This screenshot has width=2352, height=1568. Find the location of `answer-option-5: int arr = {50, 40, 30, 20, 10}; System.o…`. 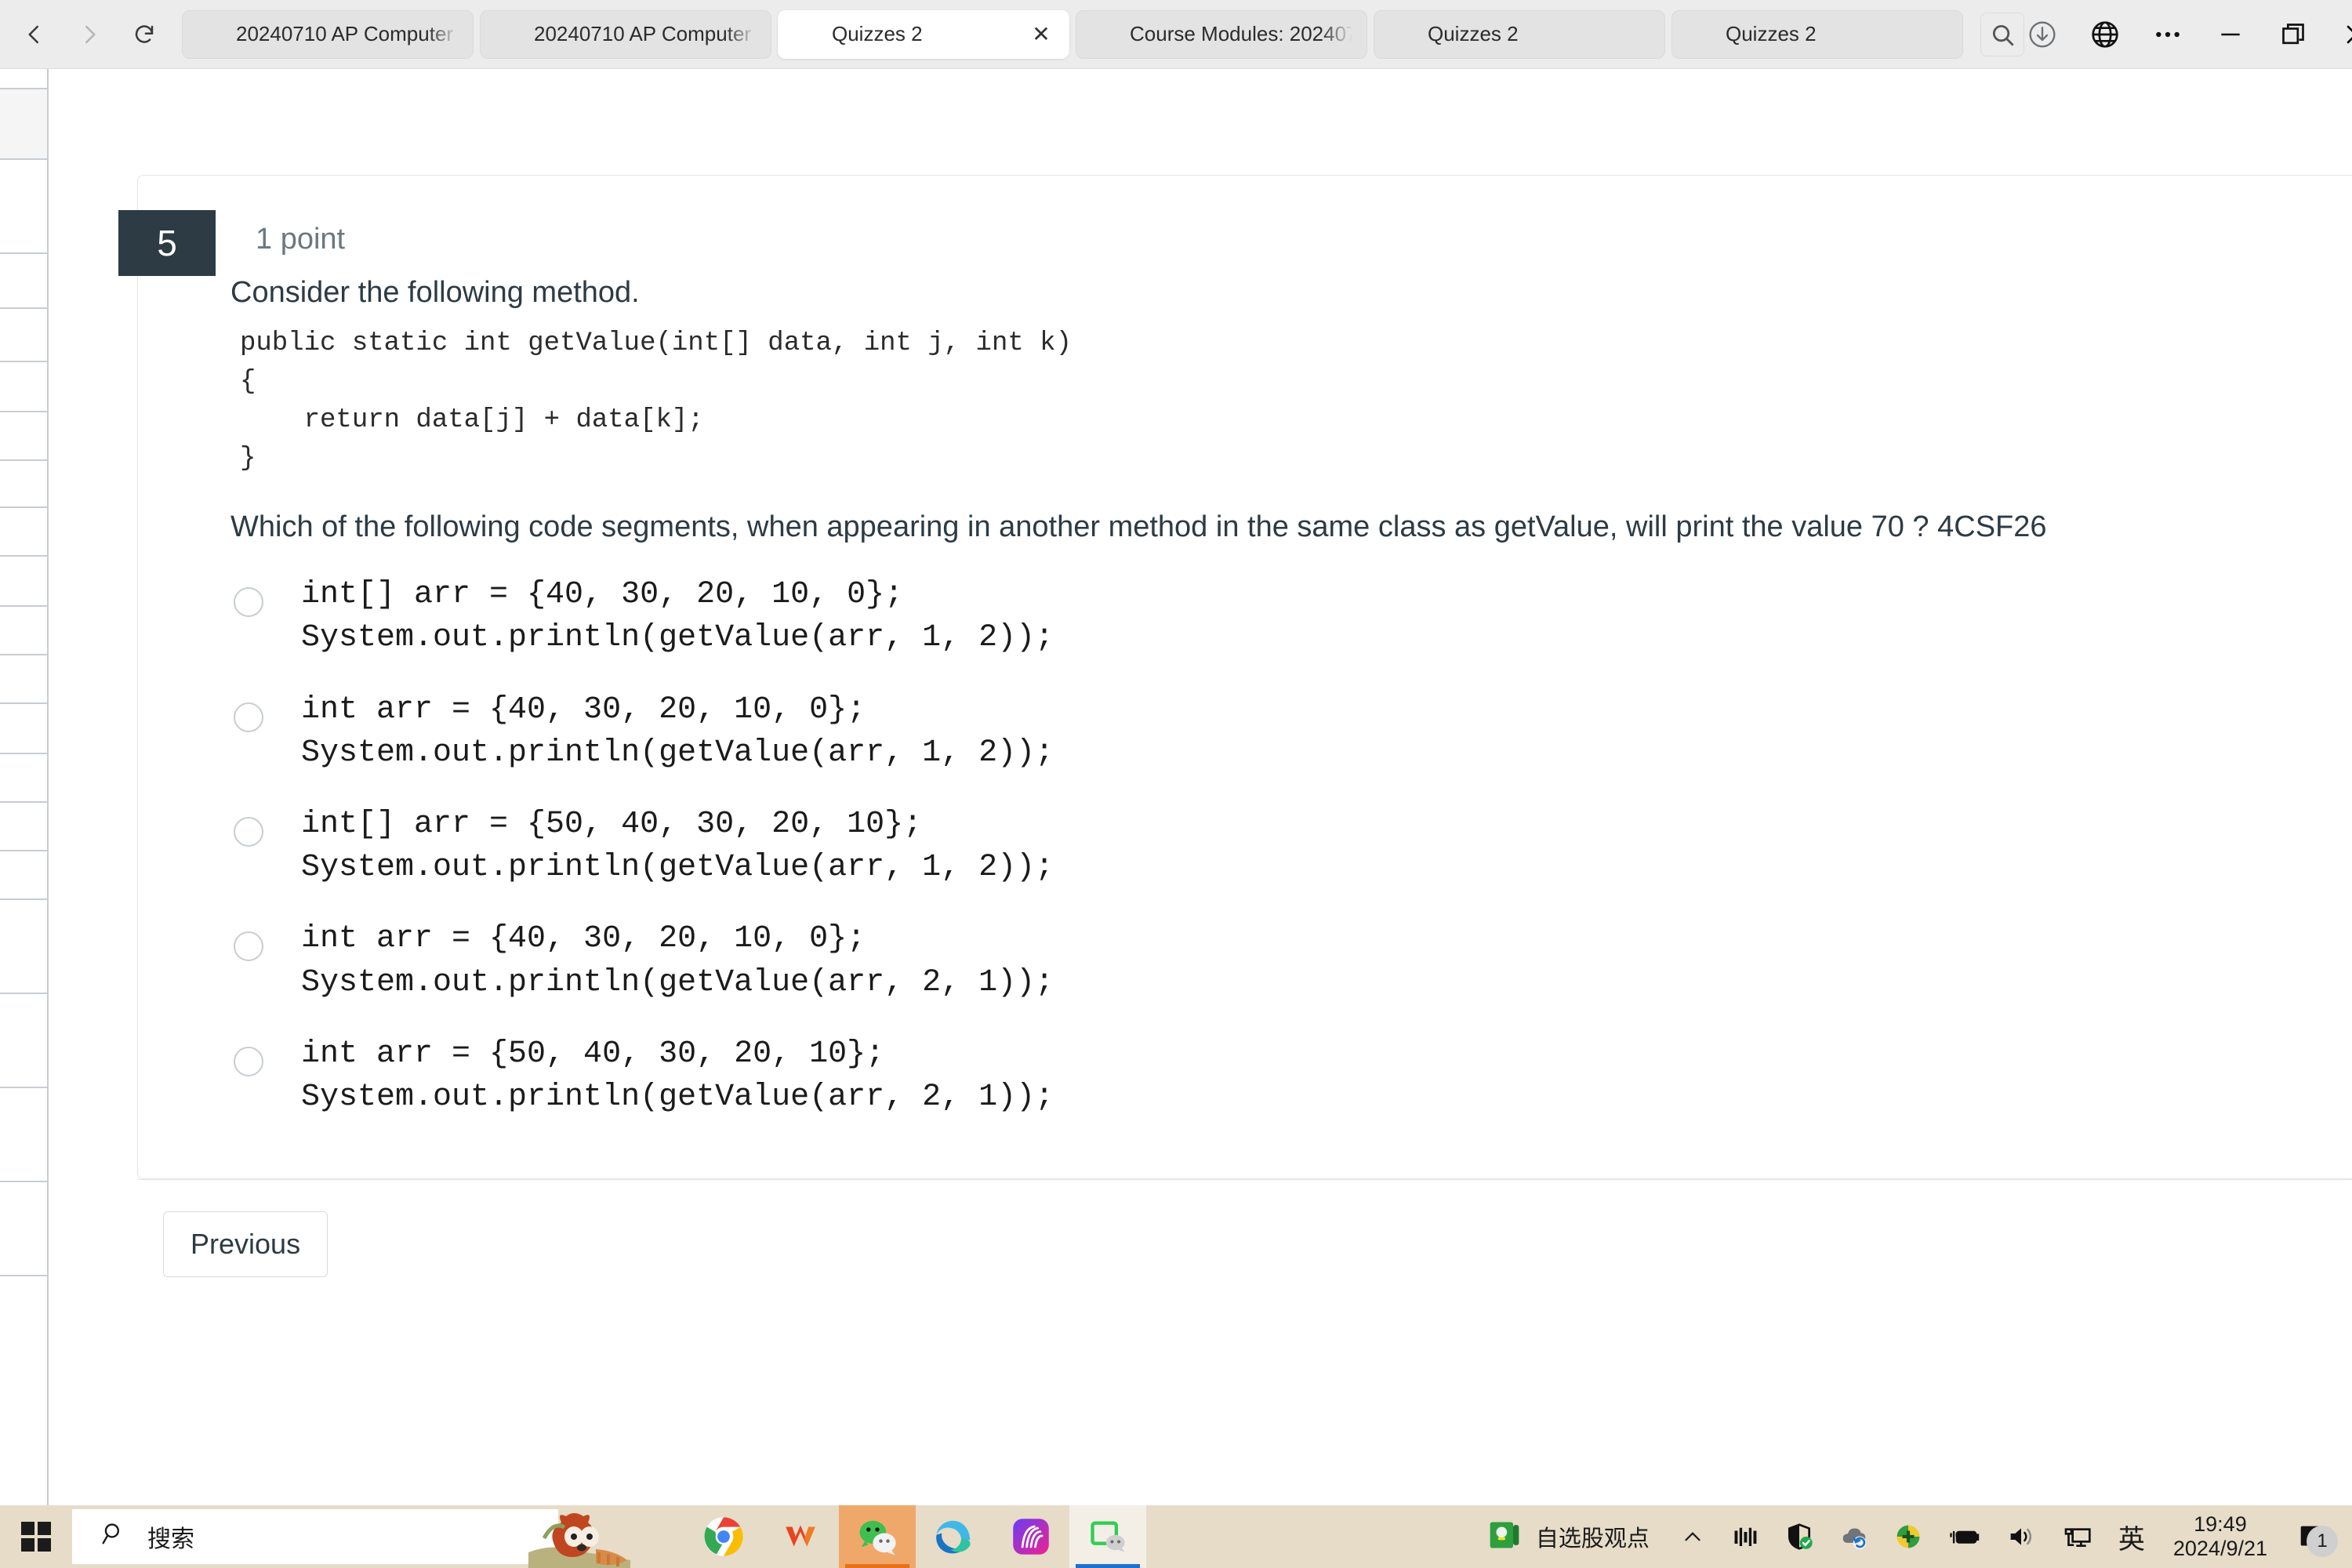

answer-option-5: int arr = {50, 40, 30, 20, 10}; System.o… is located at coordinates (1267, 1076).